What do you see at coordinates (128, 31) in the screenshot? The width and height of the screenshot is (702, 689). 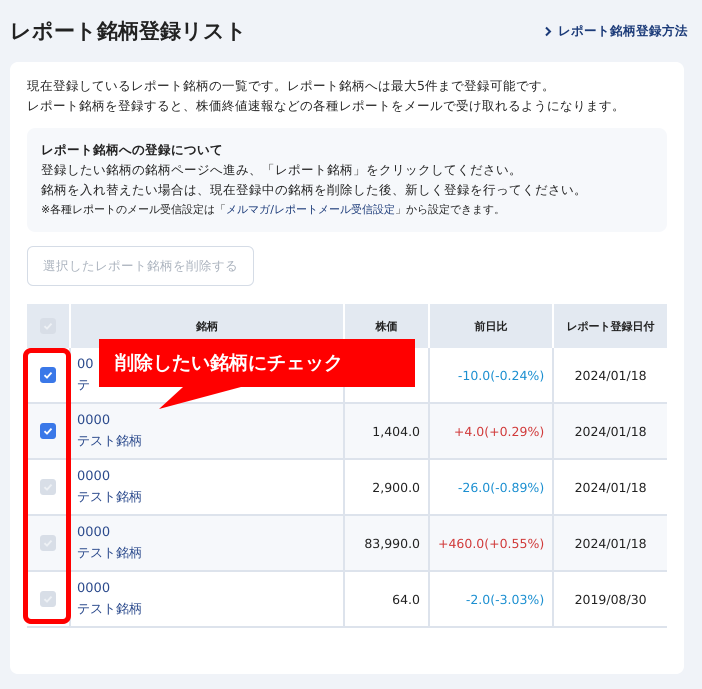 I see `page-title: レポート銘柄登録リスト` at bounding box center [128, 31].